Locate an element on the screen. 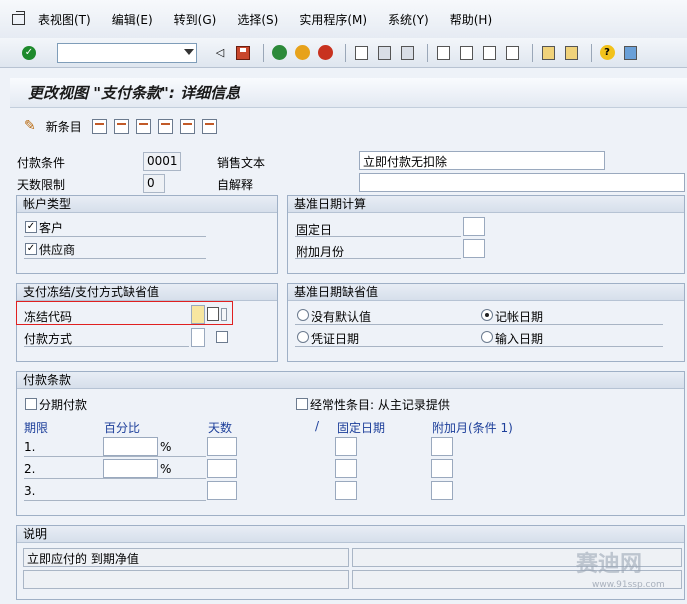 The width and height of the screenshot is (687, 604). standard-toolbar: ✓ ◁ ? is located at coordinates (343, 53).